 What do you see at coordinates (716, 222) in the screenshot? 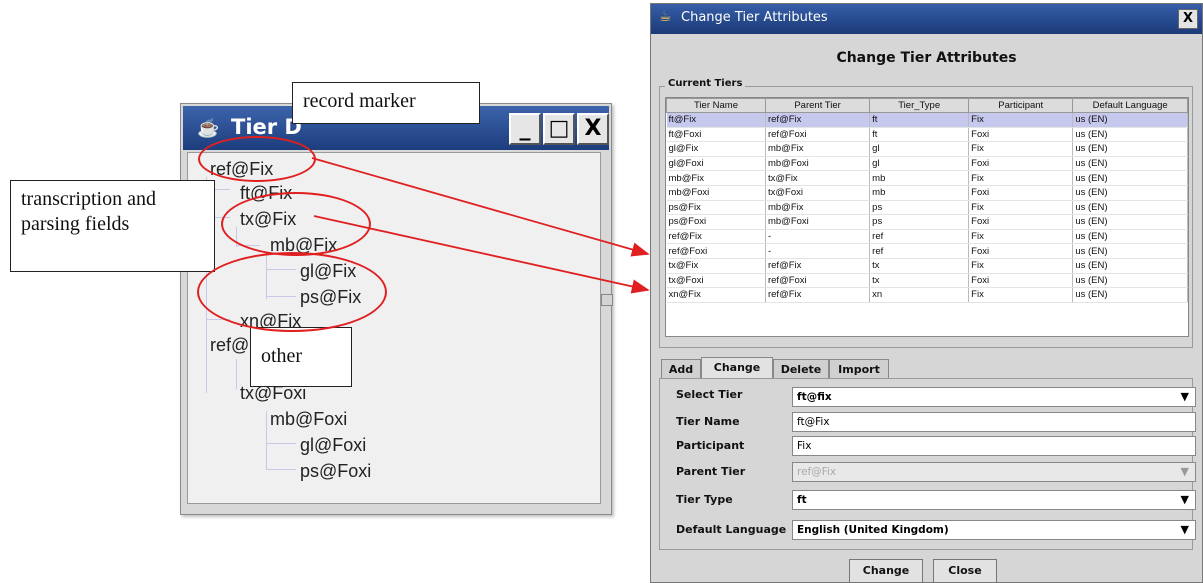
I see `table-cell: ps@Foxi` at bounding box center [716, 222].